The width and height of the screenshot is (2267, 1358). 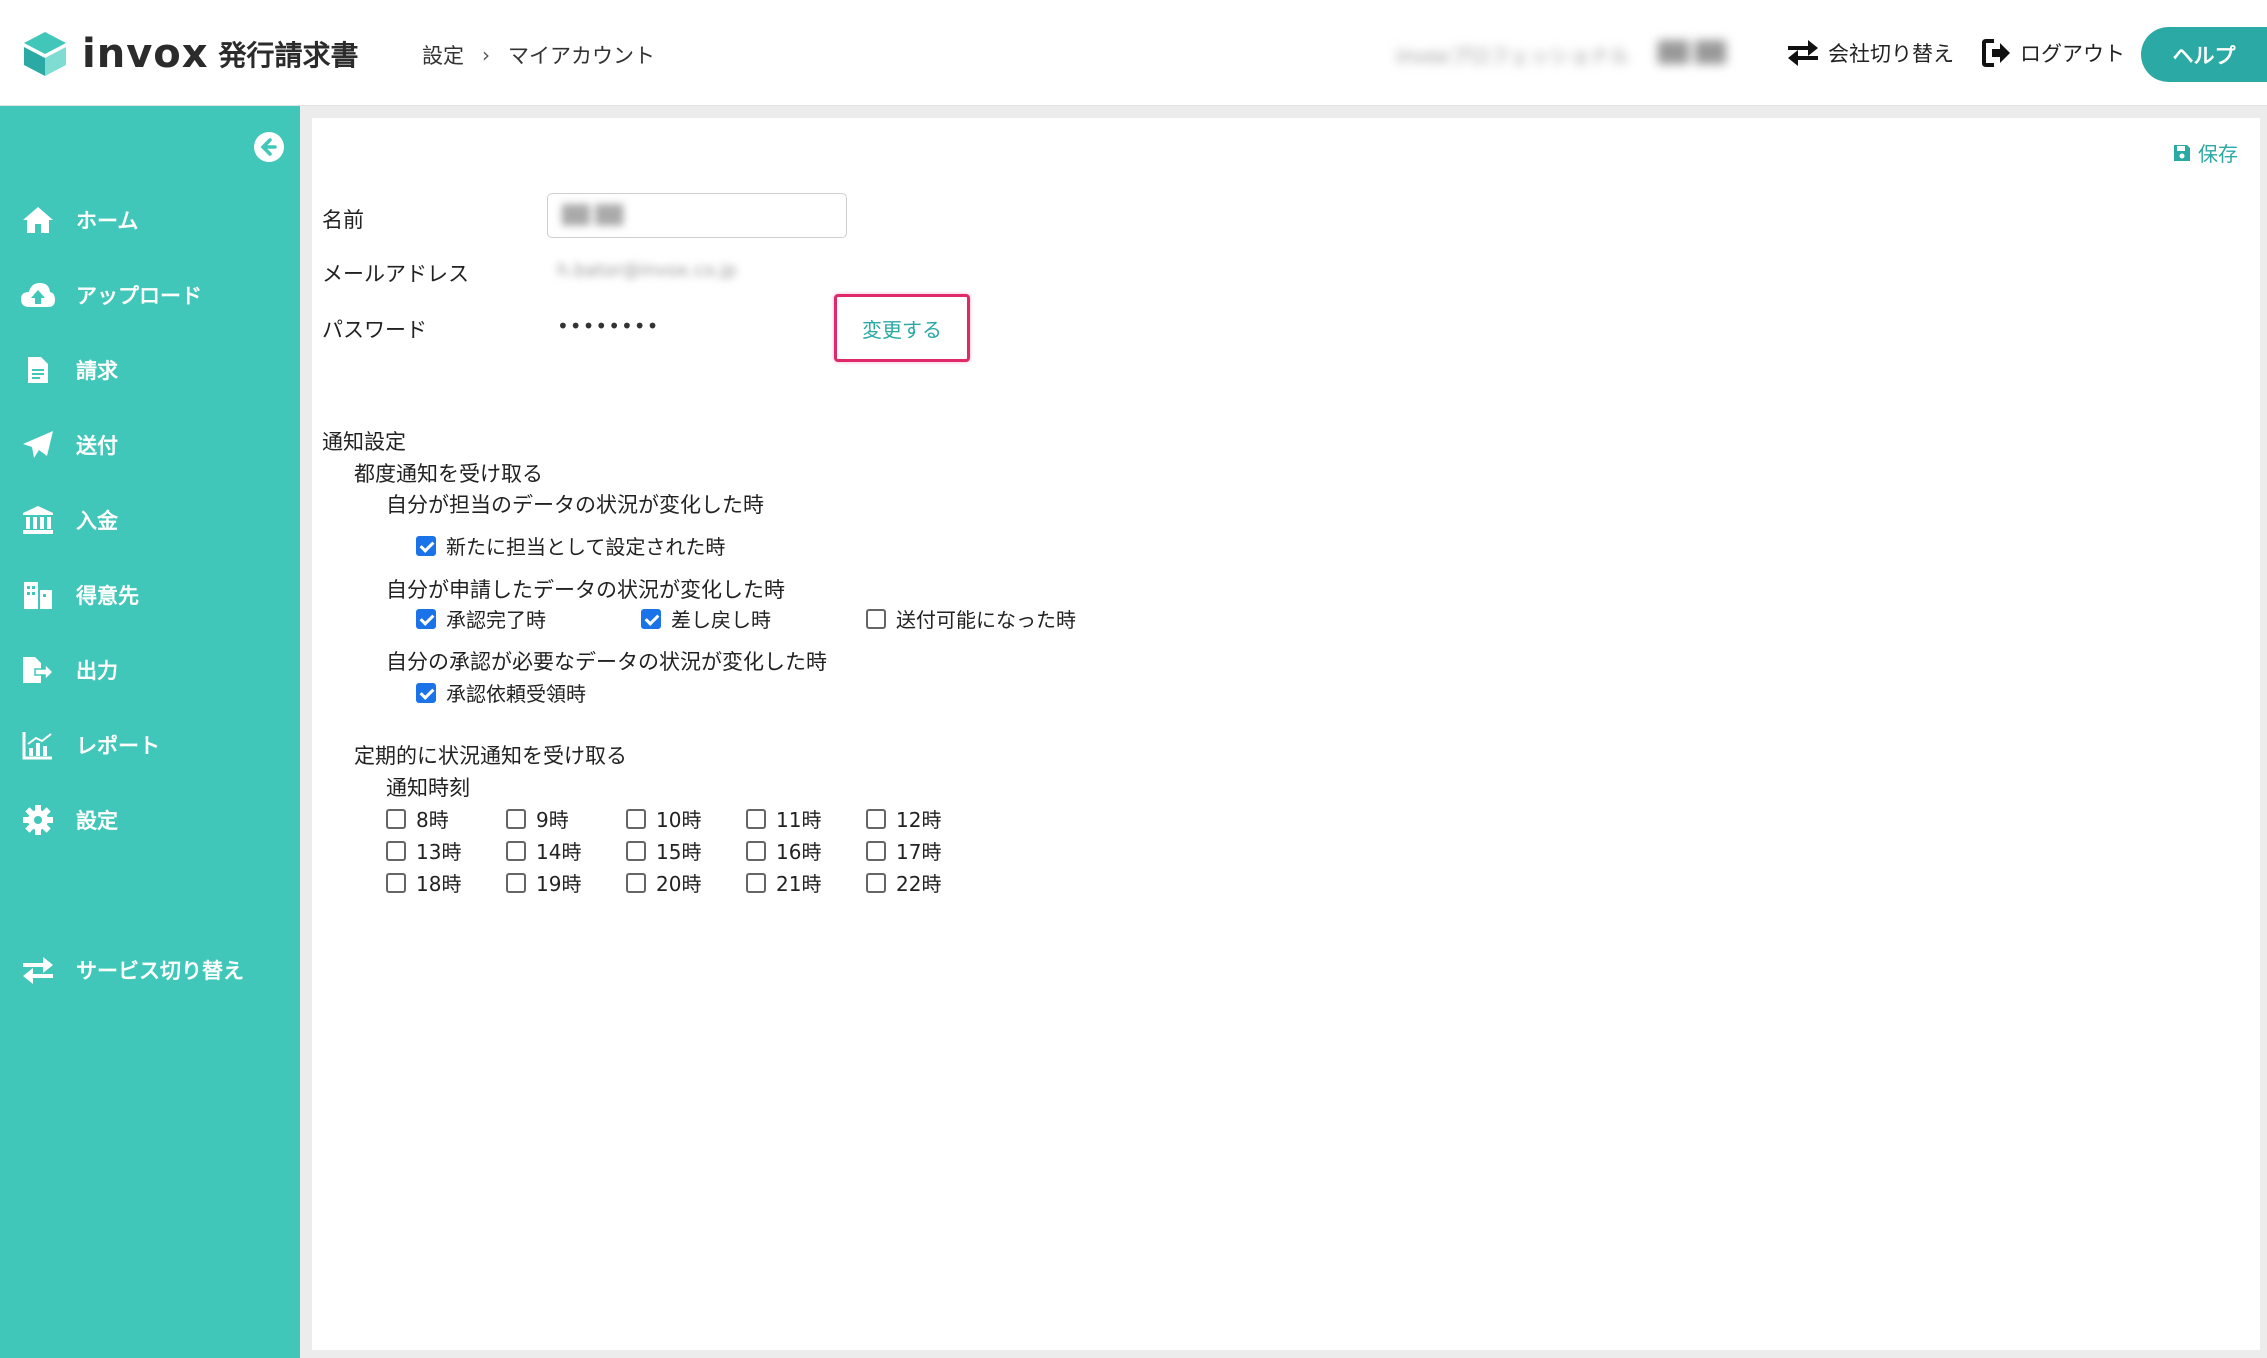 I want to click on cloud-upload-icon, so click(x=38, y=295).